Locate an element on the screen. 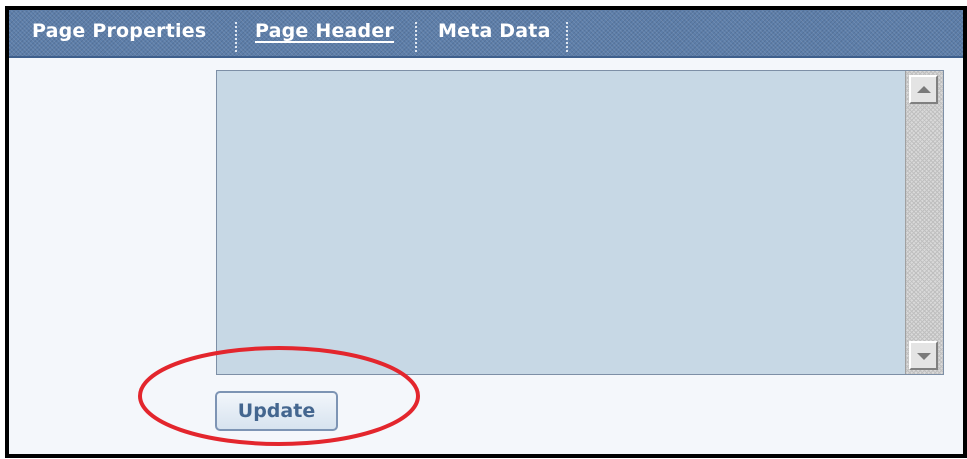  arrow-down-icon is located at coordinates (924, 356).